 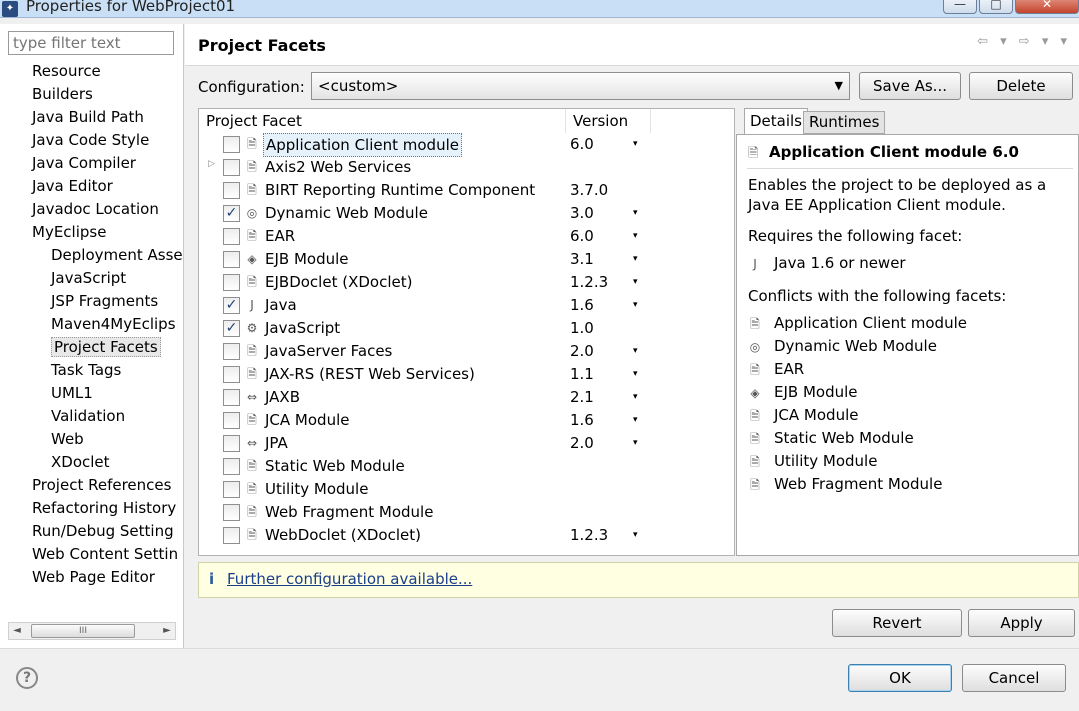 I want to click on facet-row: 🗎 EJBDoclet (XDoclet) 1.2.3 ▾, so click(x=466, y=282).